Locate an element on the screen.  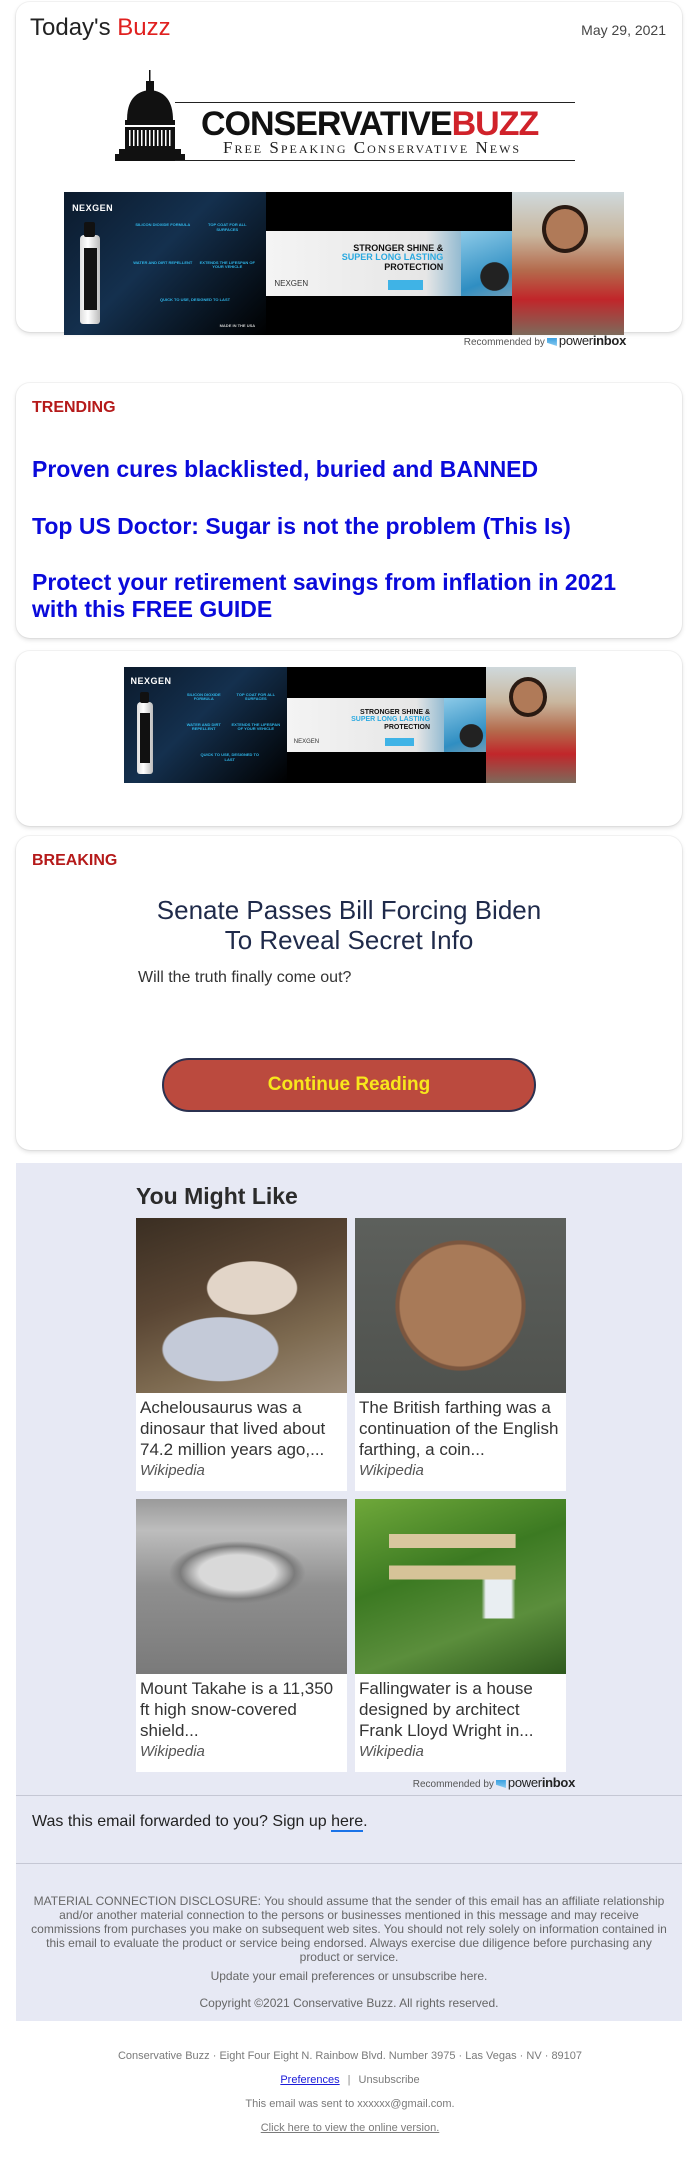
logo-rule-bottom is located at coordinates (375, 160).